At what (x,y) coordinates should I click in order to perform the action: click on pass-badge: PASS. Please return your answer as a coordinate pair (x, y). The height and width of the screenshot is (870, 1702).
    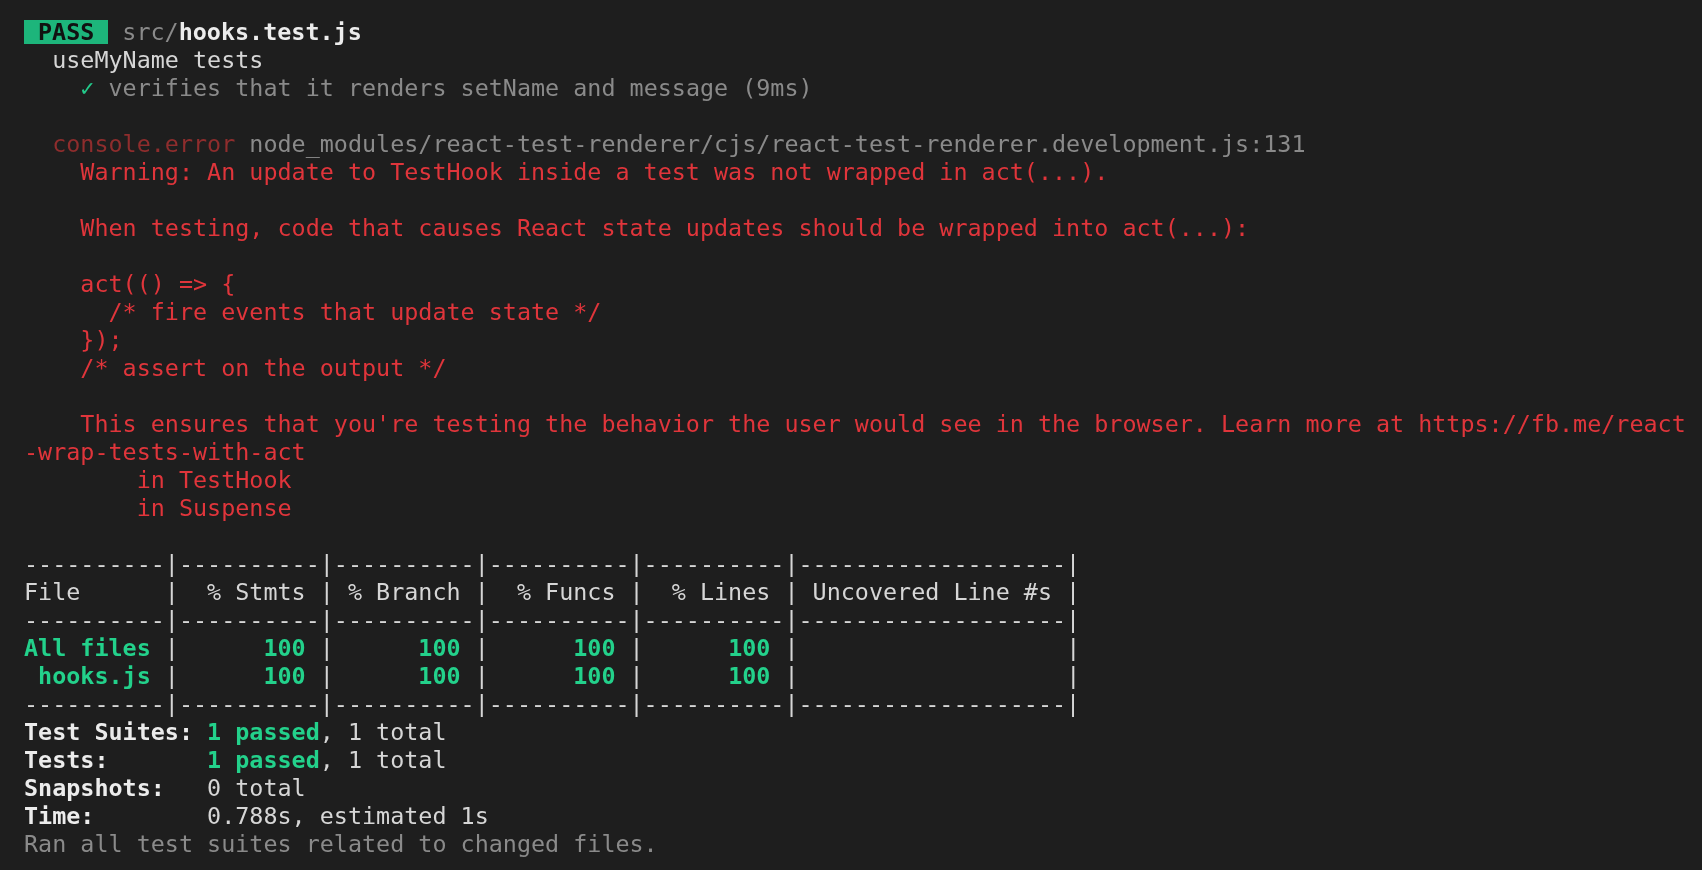
    Looking at the image, I should click on (66, 32).